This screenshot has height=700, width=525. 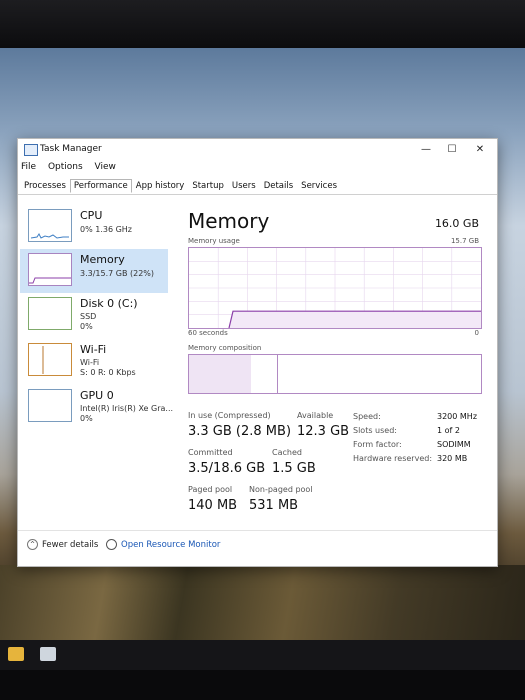 What do you see at coordinates (106, 229) in the screenshot?
I see `sidebar-item-detail: 0% 1.36 GHz` at bounding box center [106, 229].